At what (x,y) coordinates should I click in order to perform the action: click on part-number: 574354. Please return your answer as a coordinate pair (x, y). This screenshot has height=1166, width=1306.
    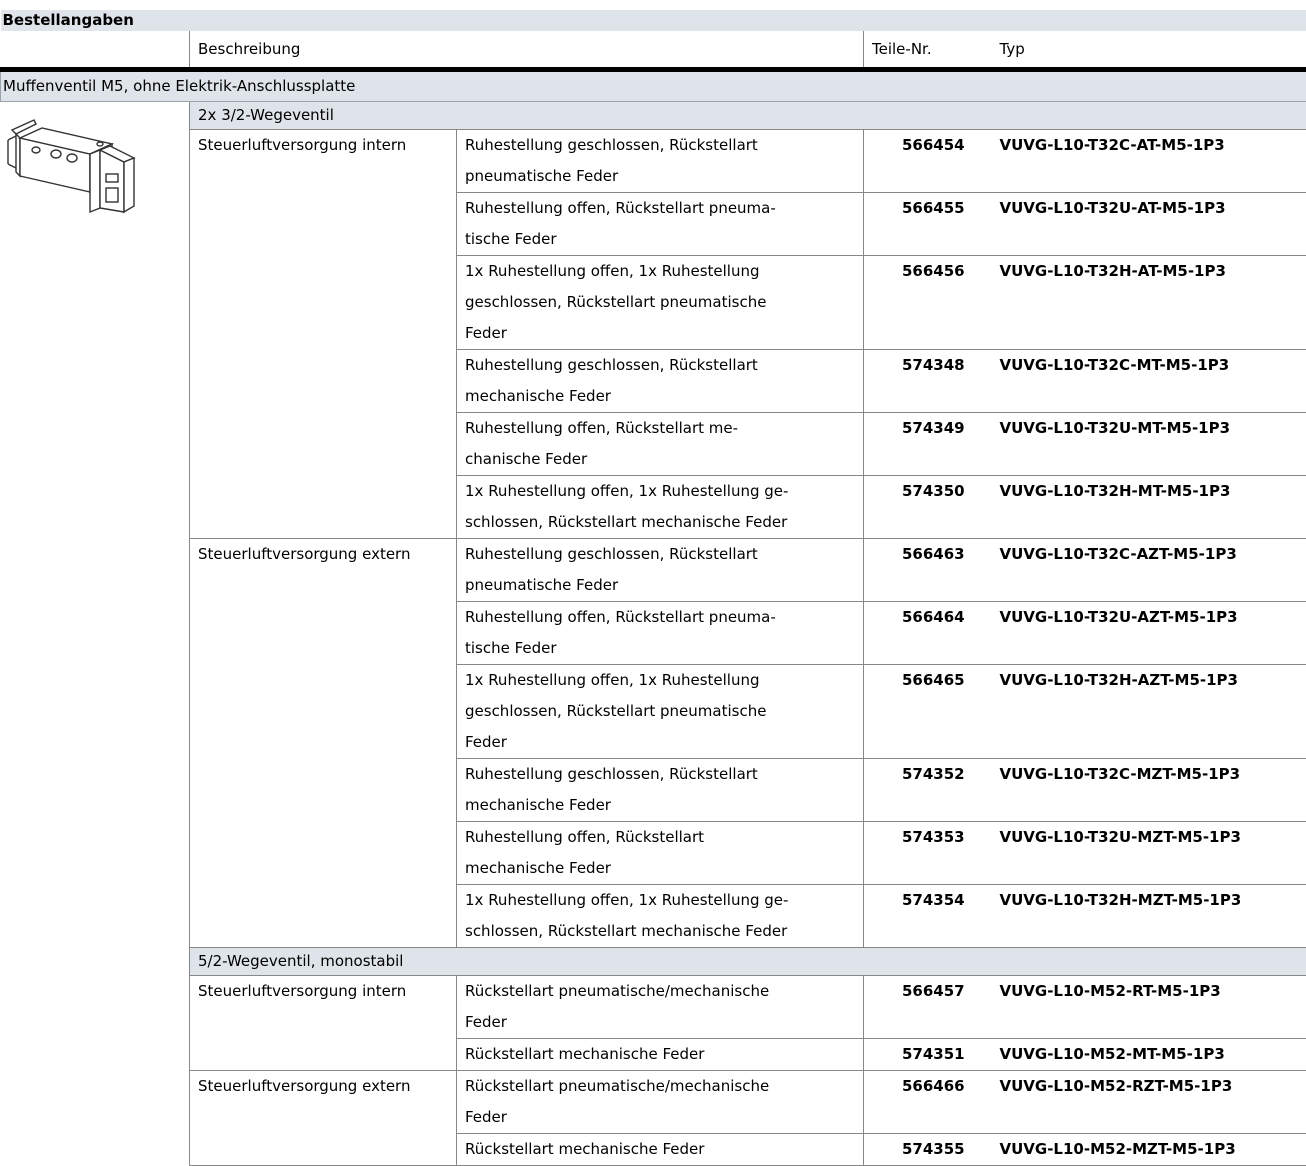
    Looking at the image, I should click on (928, 916).